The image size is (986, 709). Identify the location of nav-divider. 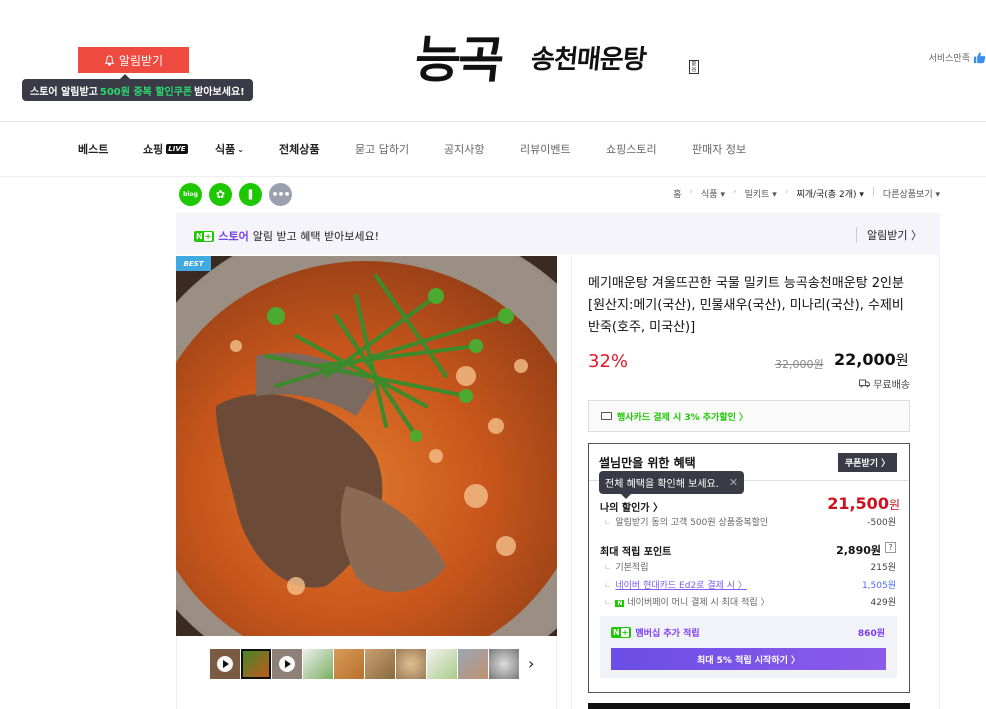
(493, 176).